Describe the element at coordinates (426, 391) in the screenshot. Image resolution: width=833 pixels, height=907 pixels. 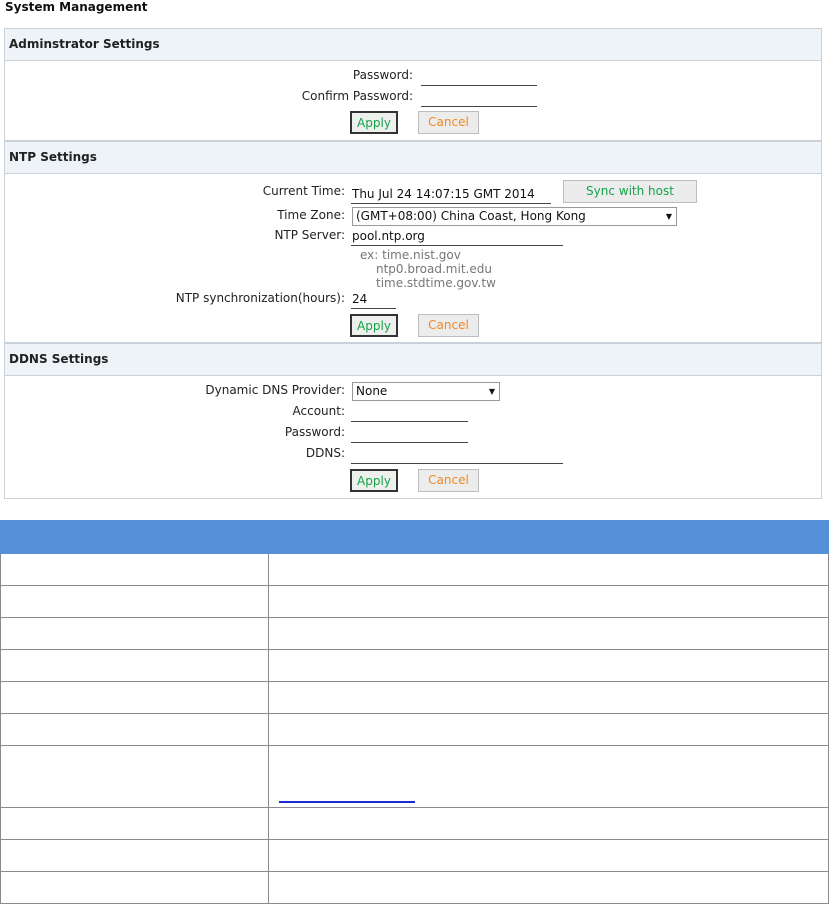
I see `ddns-provider-select: None ▼` at that location.